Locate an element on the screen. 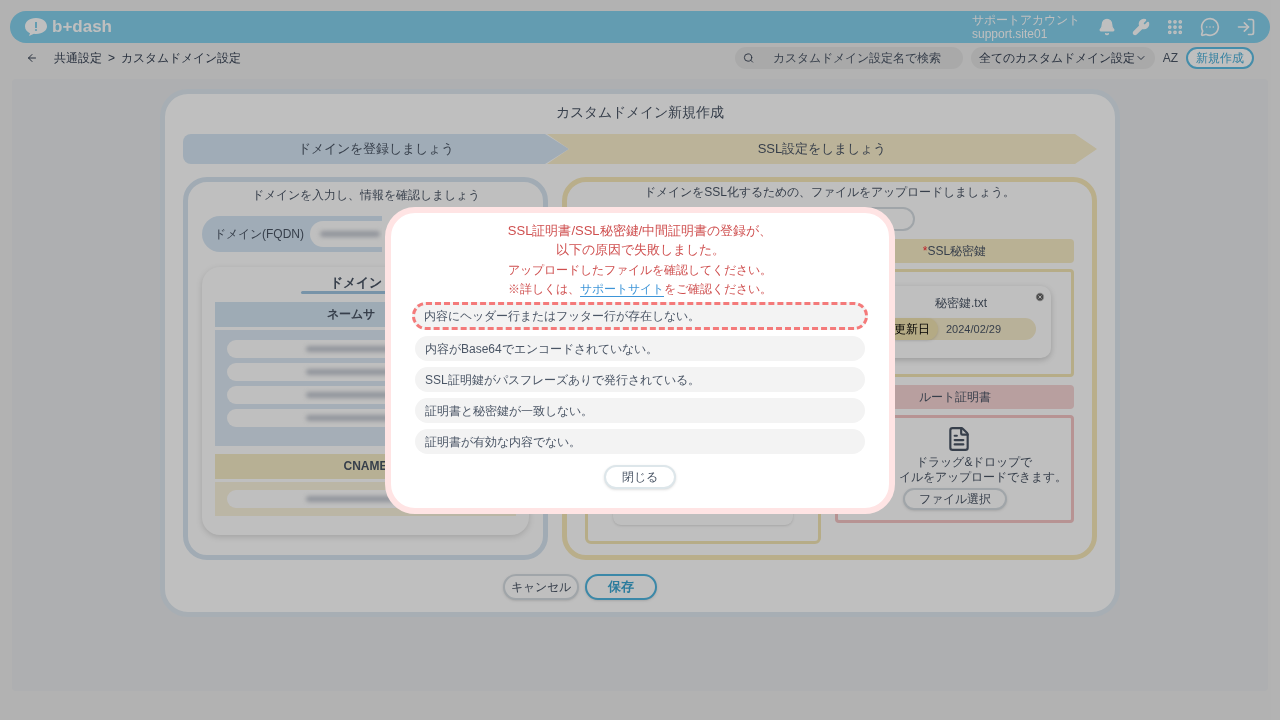 The image size is (1280, 720). bell-icon is located at coordinates (1107, 27).